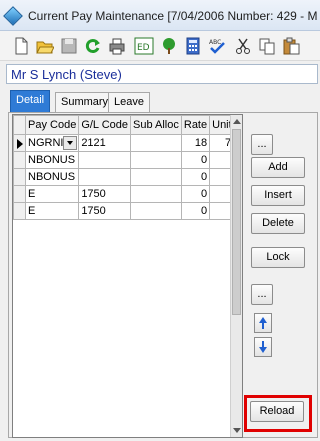 This screenshot has height=441, width=320. I want to click on app-icon, so click(13, 16).